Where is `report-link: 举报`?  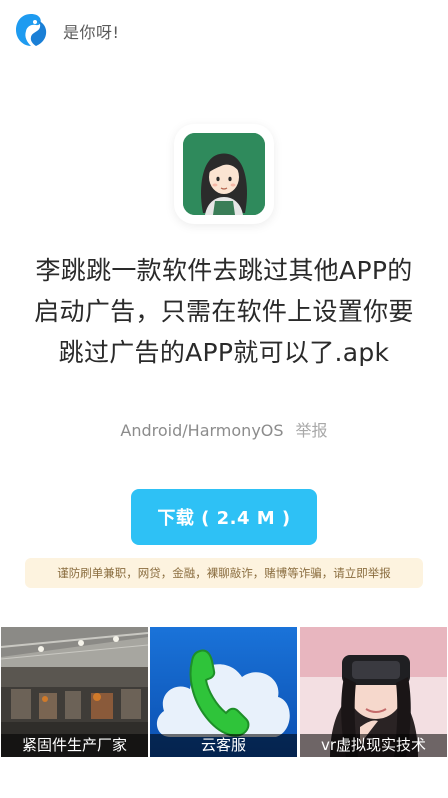 report-link: 举报 is located at coordinates (312, 430).